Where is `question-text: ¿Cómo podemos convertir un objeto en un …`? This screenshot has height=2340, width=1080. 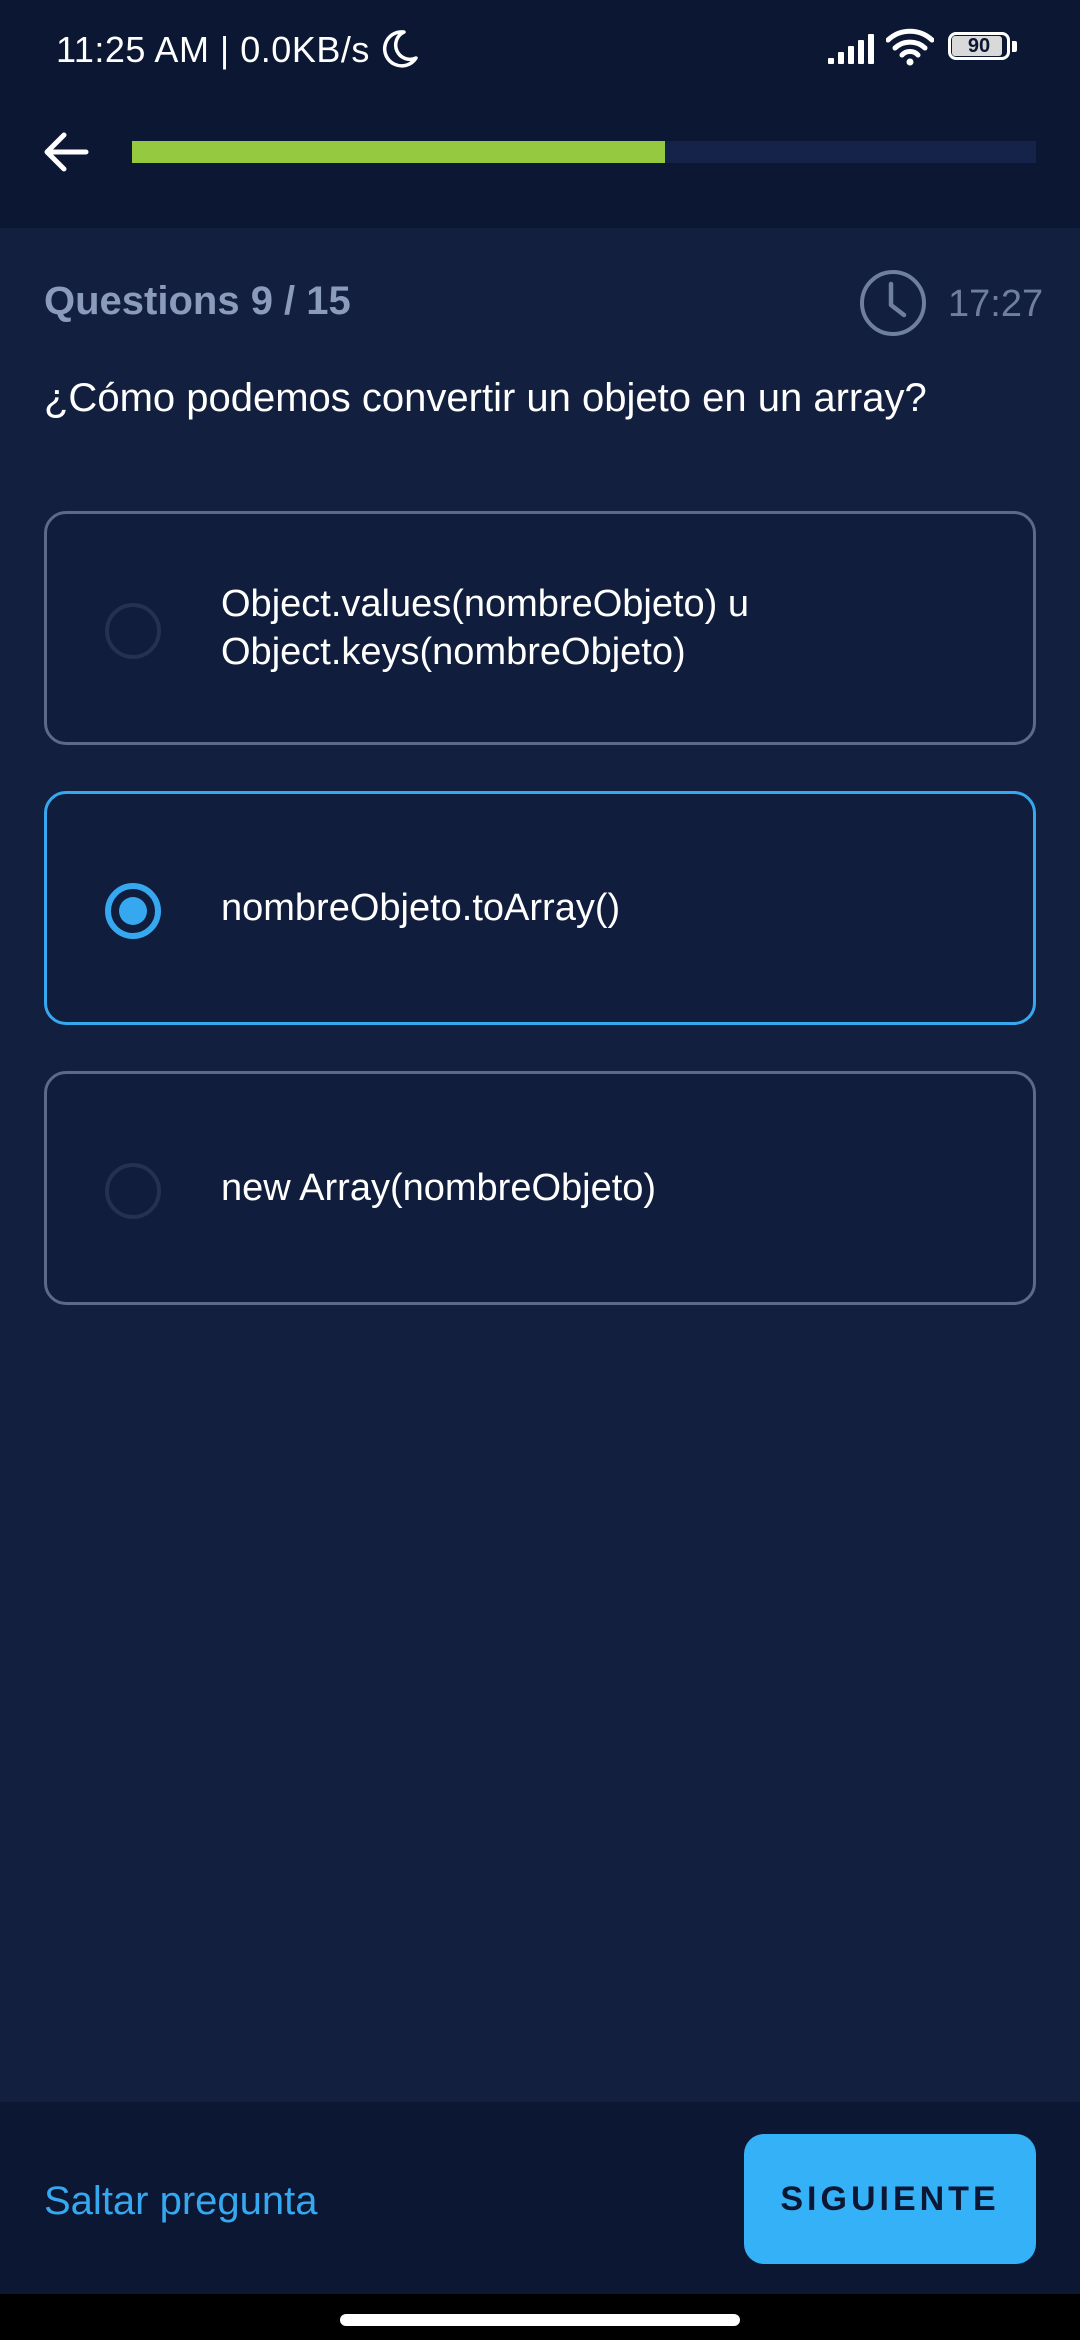 question-text: ¿Cómo podemos convertir un objeto en un … is located at coordinates (485, 398).